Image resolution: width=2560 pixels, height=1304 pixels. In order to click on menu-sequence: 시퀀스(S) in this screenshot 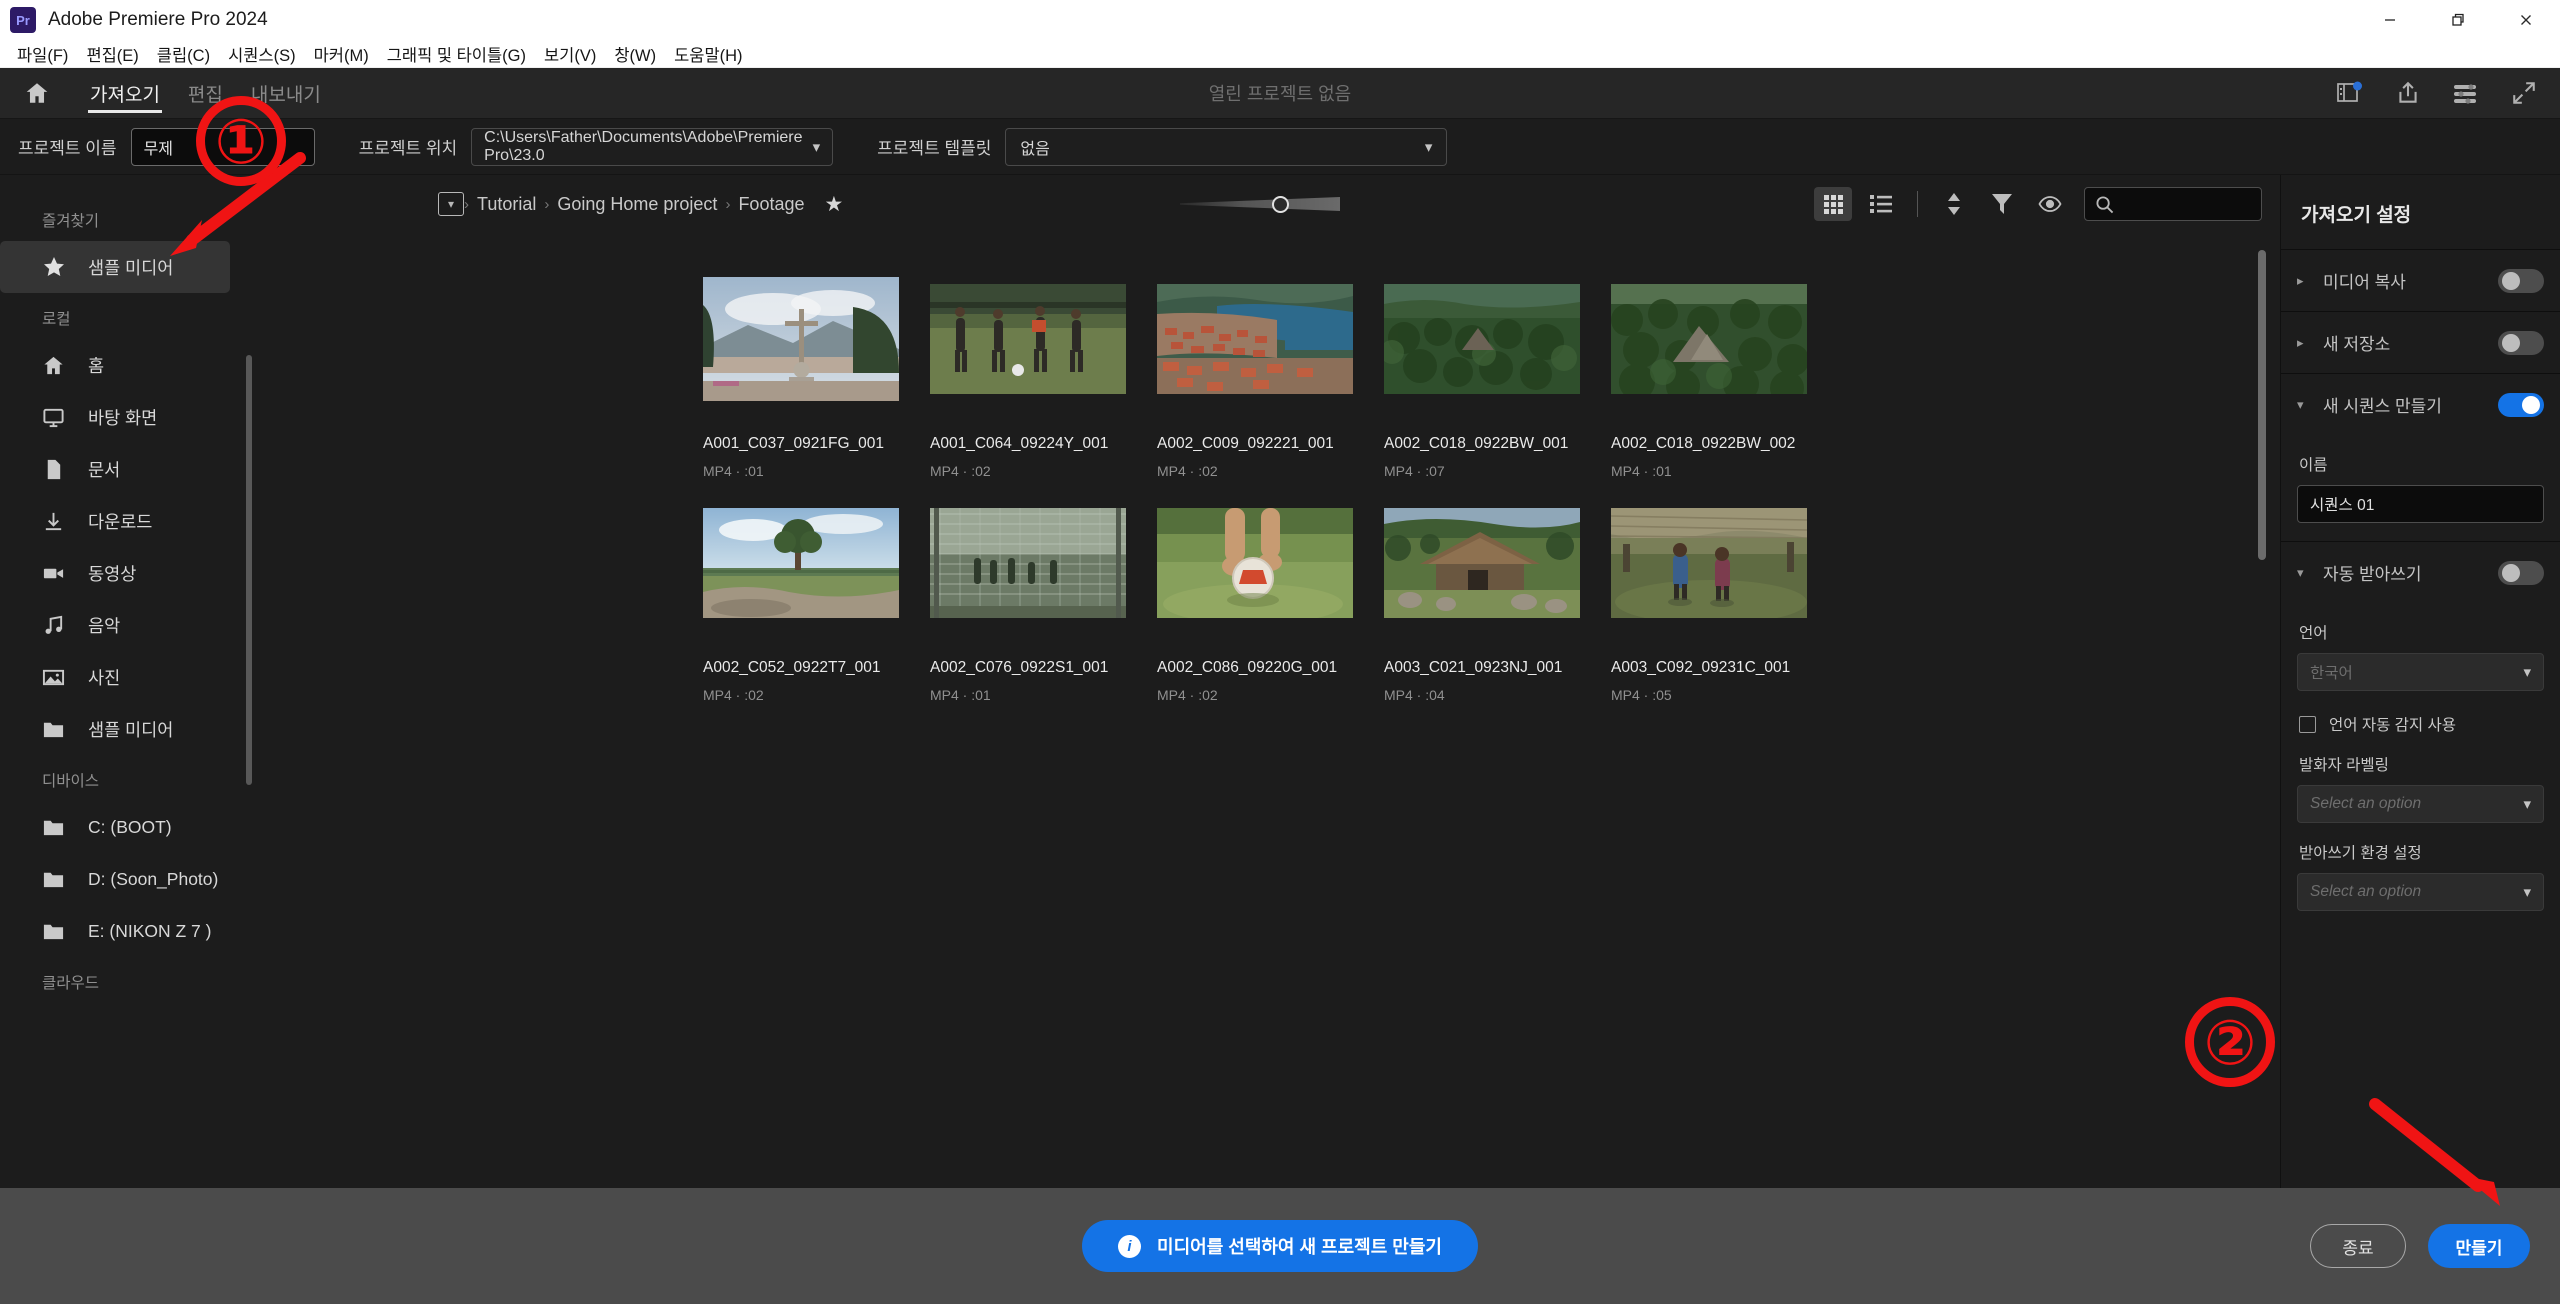, I will do `click(262, 54)`.